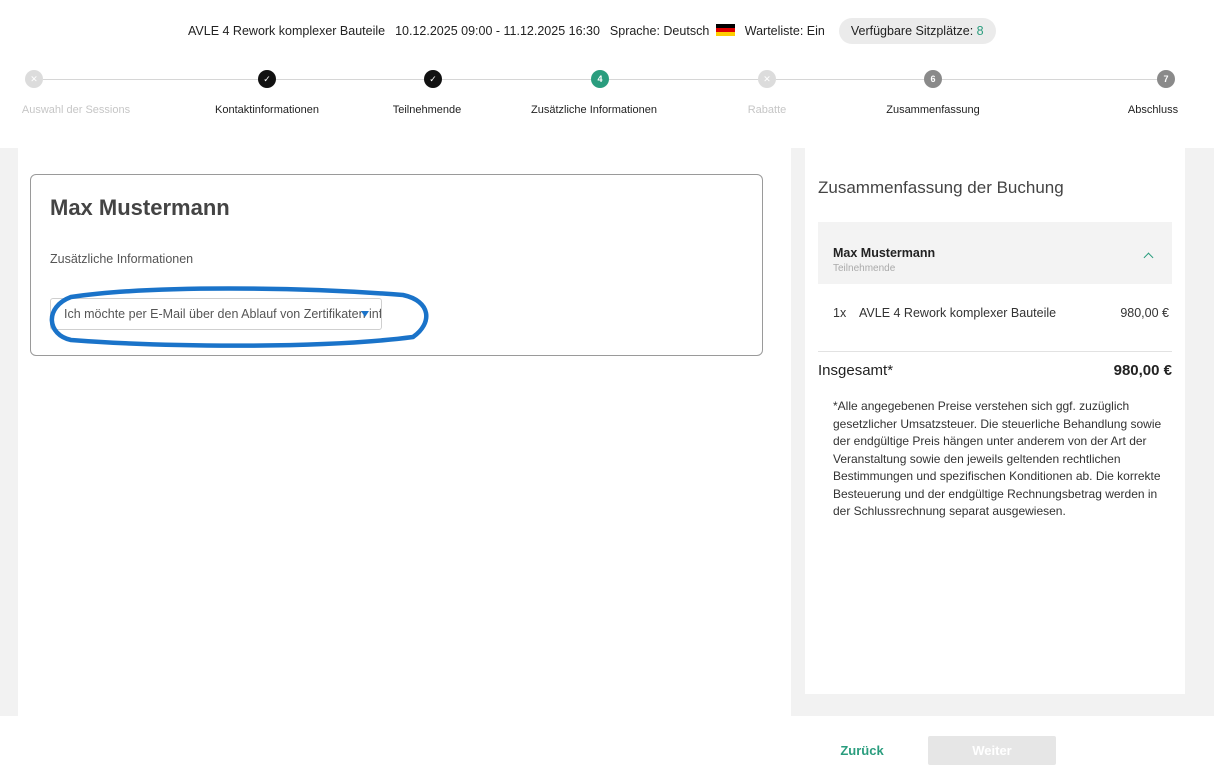 The height and width of the screenshot is (765, 1214). I want to click on summary-participant-role: Teilnehmende, so click(864, 268).